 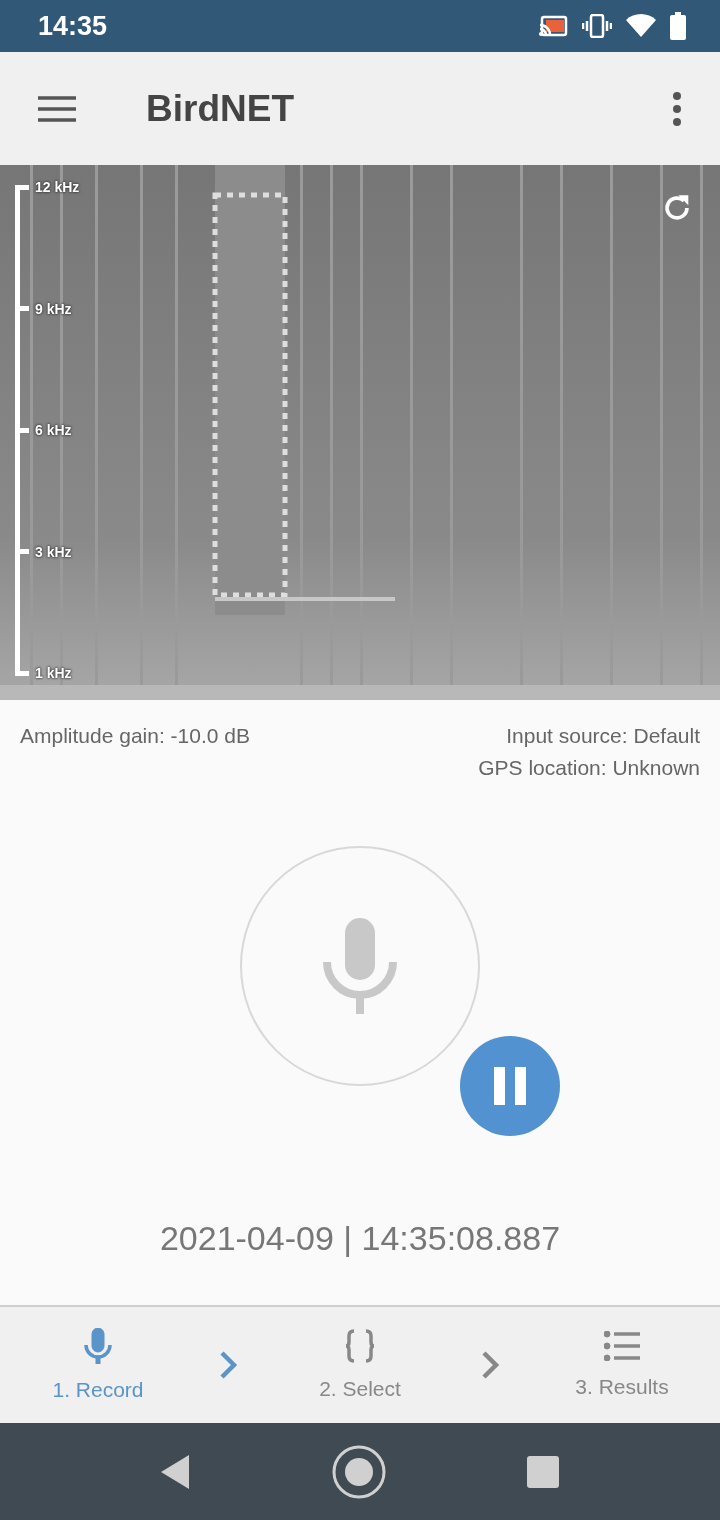 I want to click on menu-icon, so click(x=57, y=108).